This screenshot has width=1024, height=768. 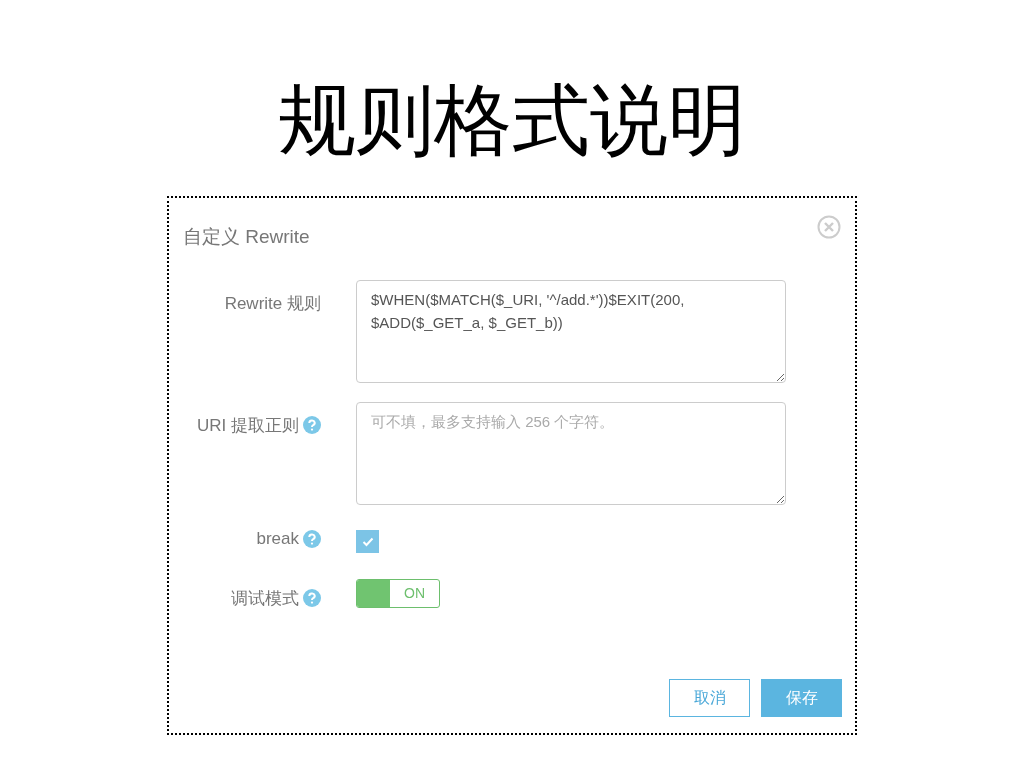 I want to click on toggle-switch: ON, so click(x=398, y=593).